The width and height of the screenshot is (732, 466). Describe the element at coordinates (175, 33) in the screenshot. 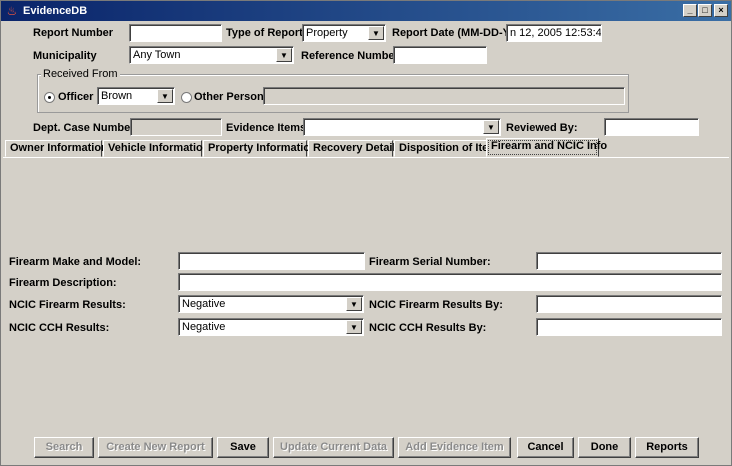

I see `report-number-input` at that location.